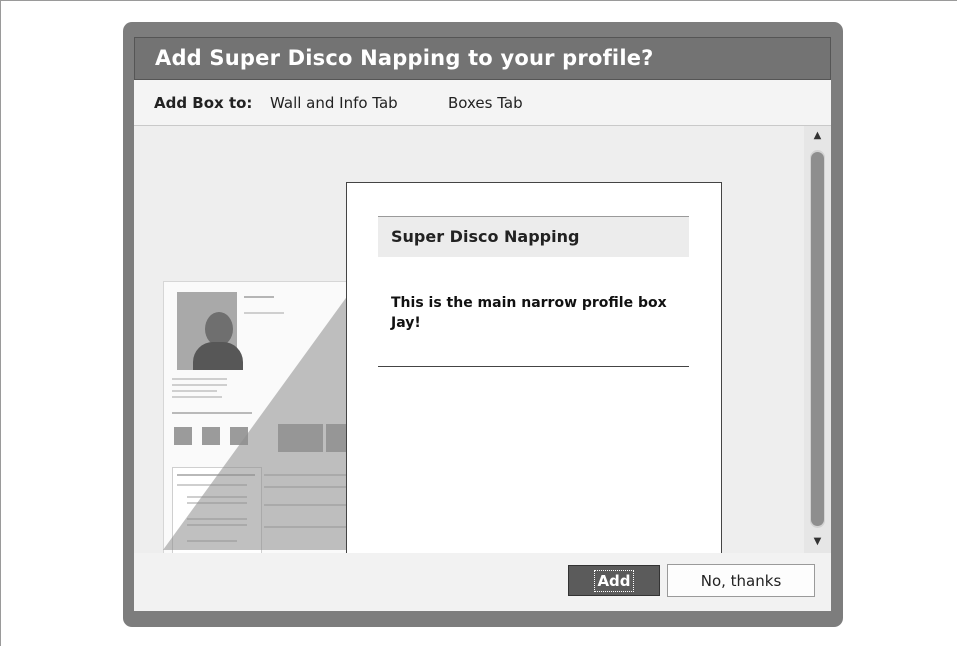 Image resolution: width=957 pixels, height=646 pixels. Describe the element at coordinates (485, 236) in the screenshot. I see `box-title: Super Disco Napping` at that location.